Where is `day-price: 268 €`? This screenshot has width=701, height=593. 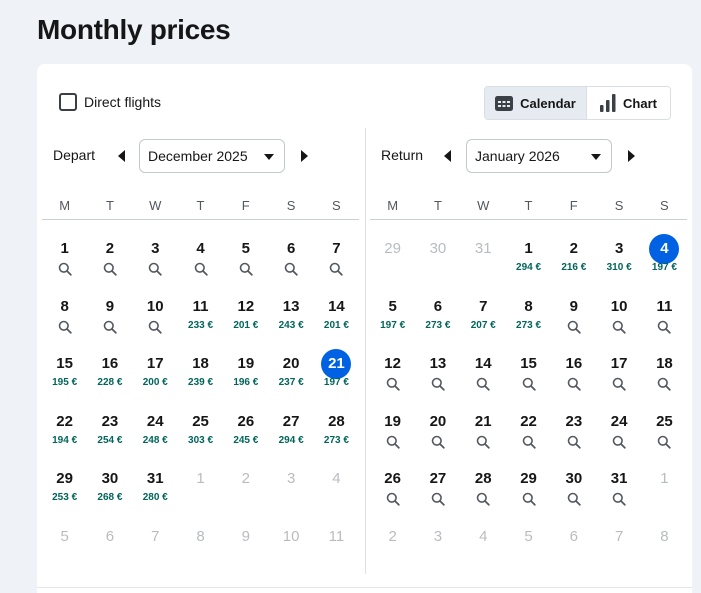 day-price: 268 € is located at coordinates (110, 498).